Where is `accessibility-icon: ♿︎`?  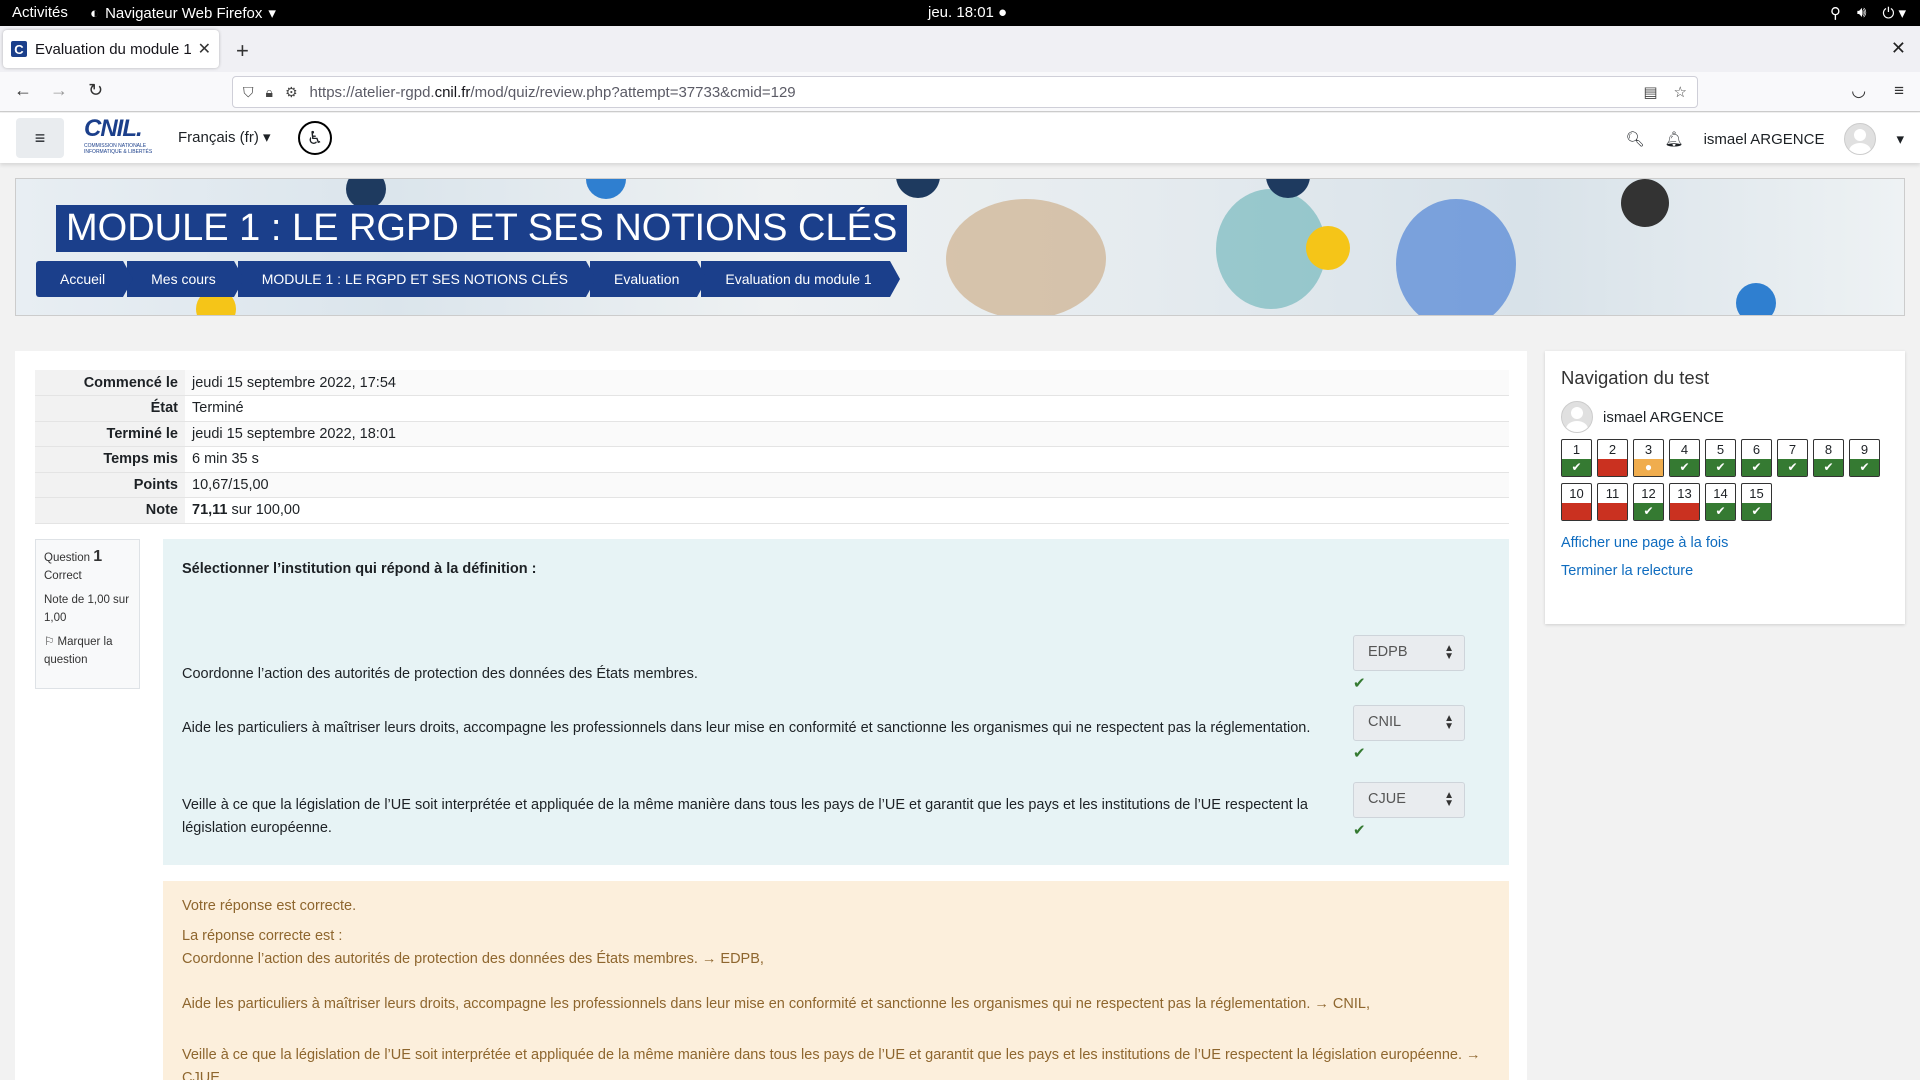 accessibility-icon: ♿︎ is located at coordinates (315, 138).